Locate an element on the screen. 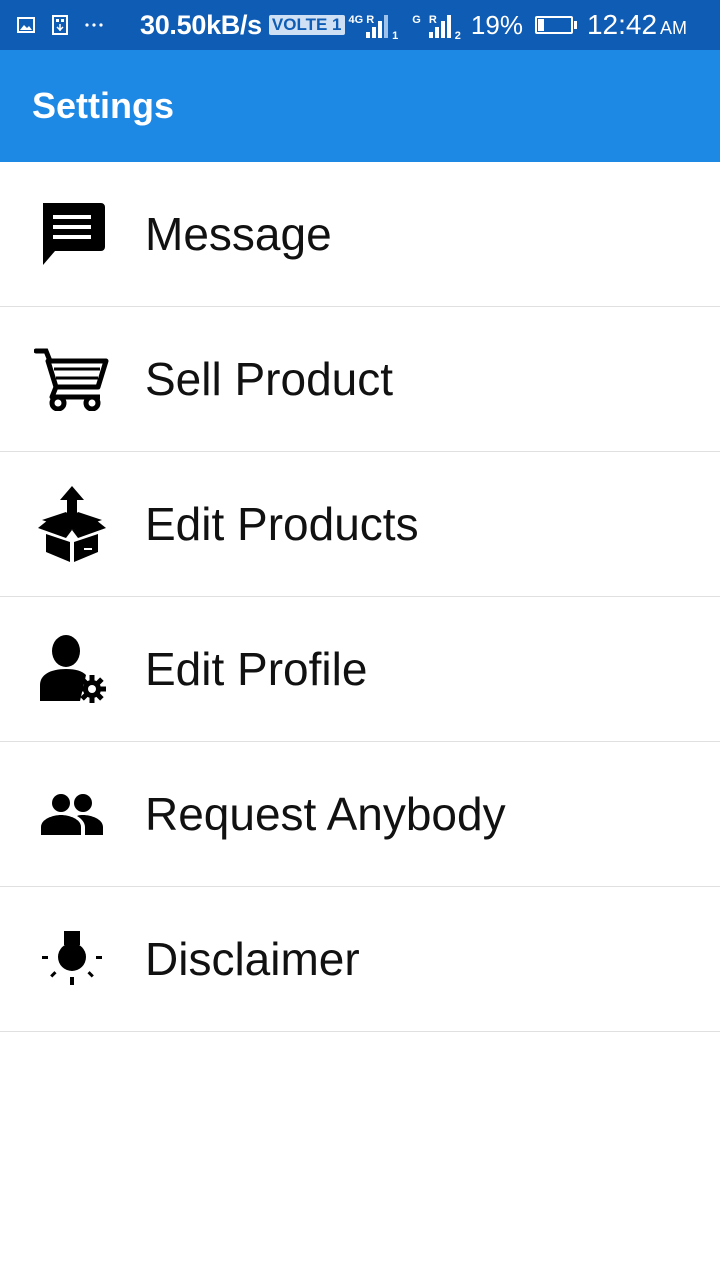  box-upload-icon is located at coordinates (72, 524).